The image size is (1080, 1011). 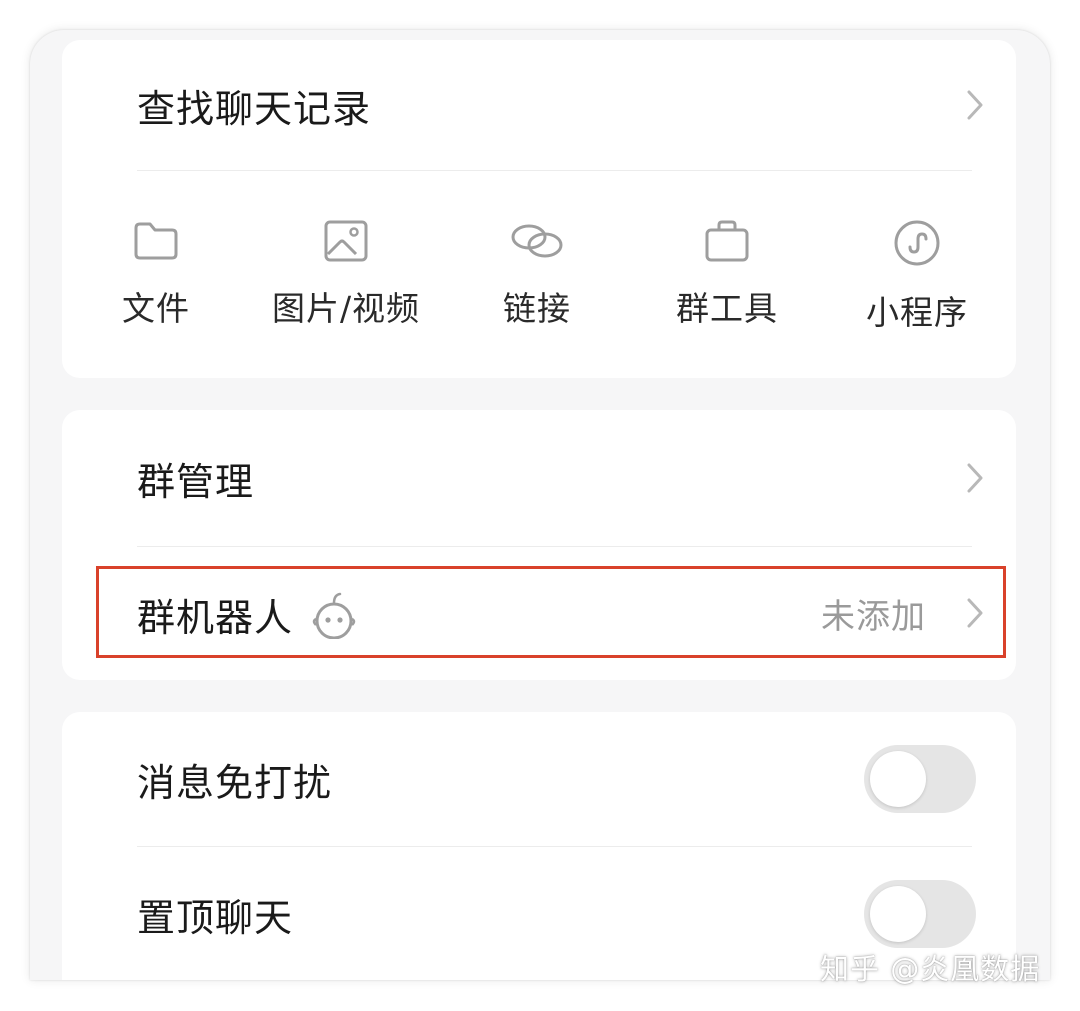 What do you see at coordinates (727, 308) in the screenshot?
I see `quick-action-label: 群工具` at bounding box center [727, 308].